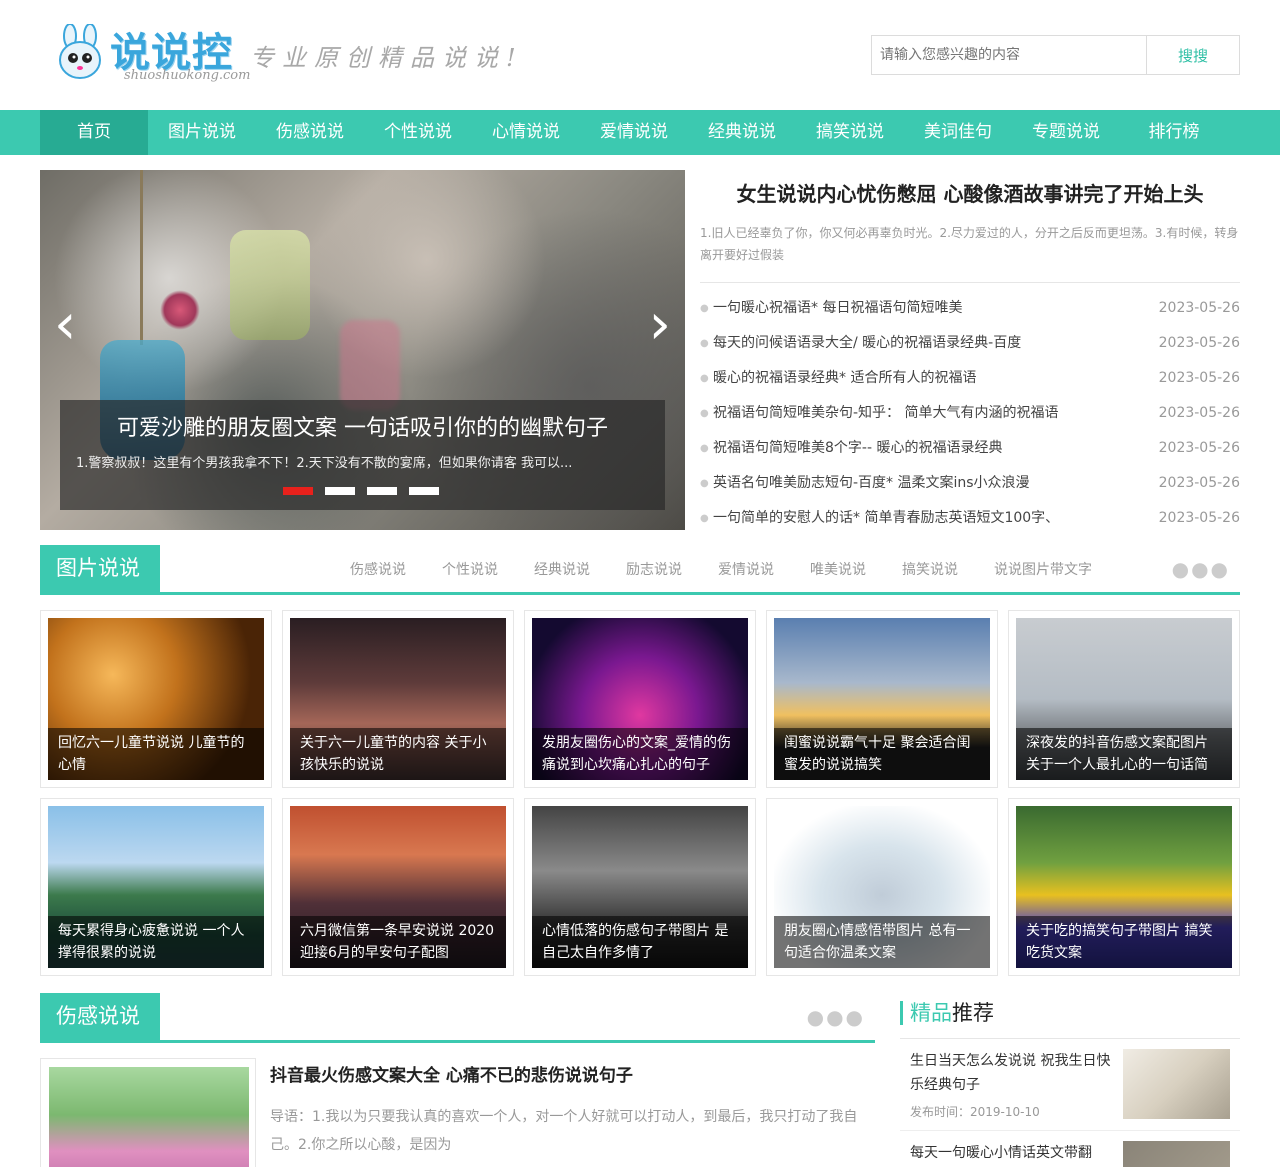  I want to click on list-item: ● 祝福语句简短唯美杂句-知乎： 简单大气有内涵的祝福语 2023-05-26, so click(970, 413).